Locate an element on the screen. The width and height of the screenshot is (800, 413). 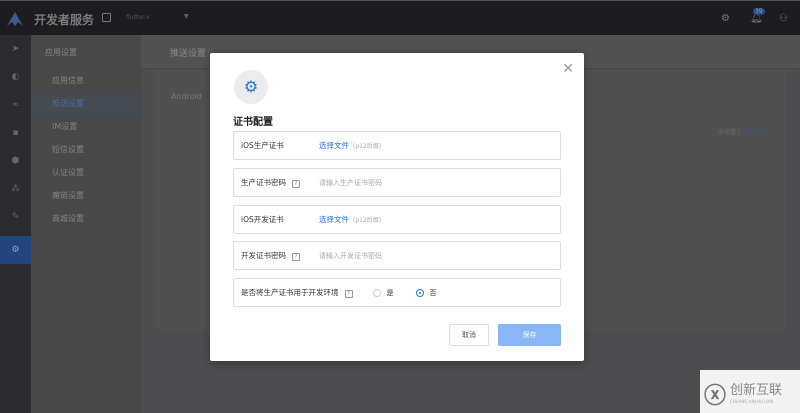
sidebar-item-im: IM设置 is located at coordinates (86, 126).